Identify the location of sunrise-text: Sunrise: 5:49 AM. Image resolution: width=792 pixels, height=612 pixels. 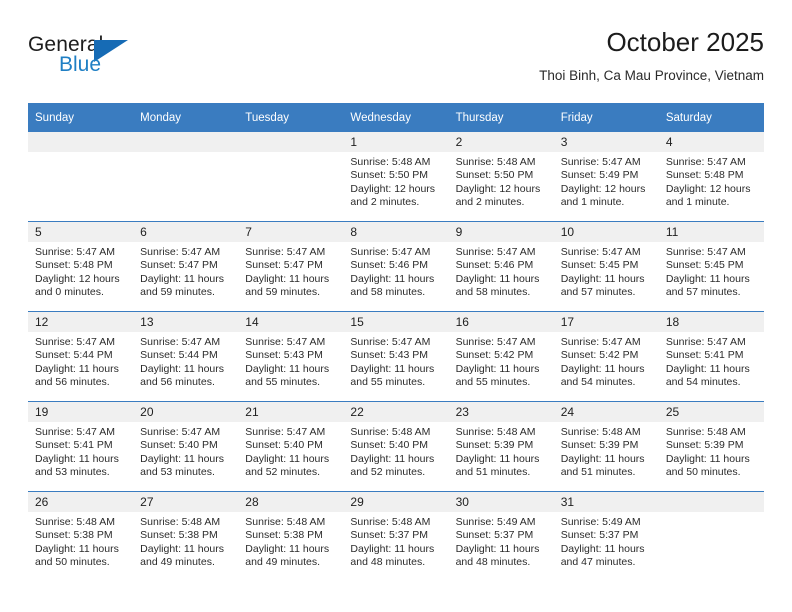
(495, 522).